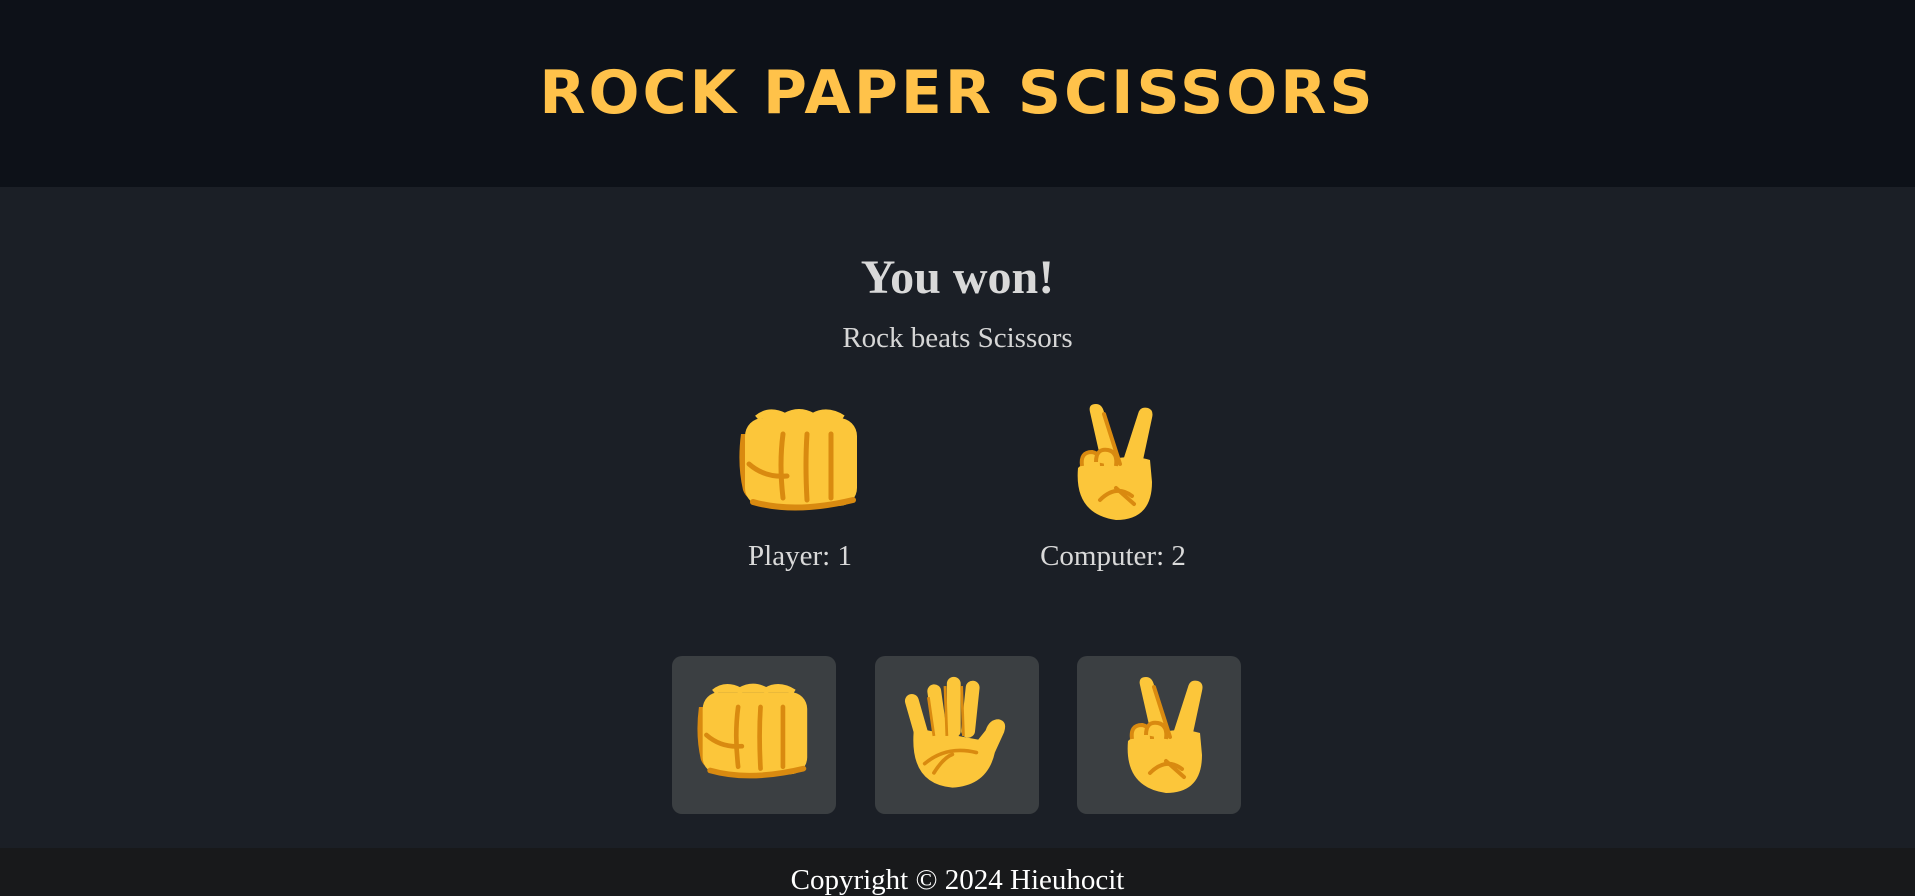 Image resolution: width=1915 pixels, height=896 pixels. I want to click on app-title: ROCK PAPER SCISSORS, so click(957, 92).